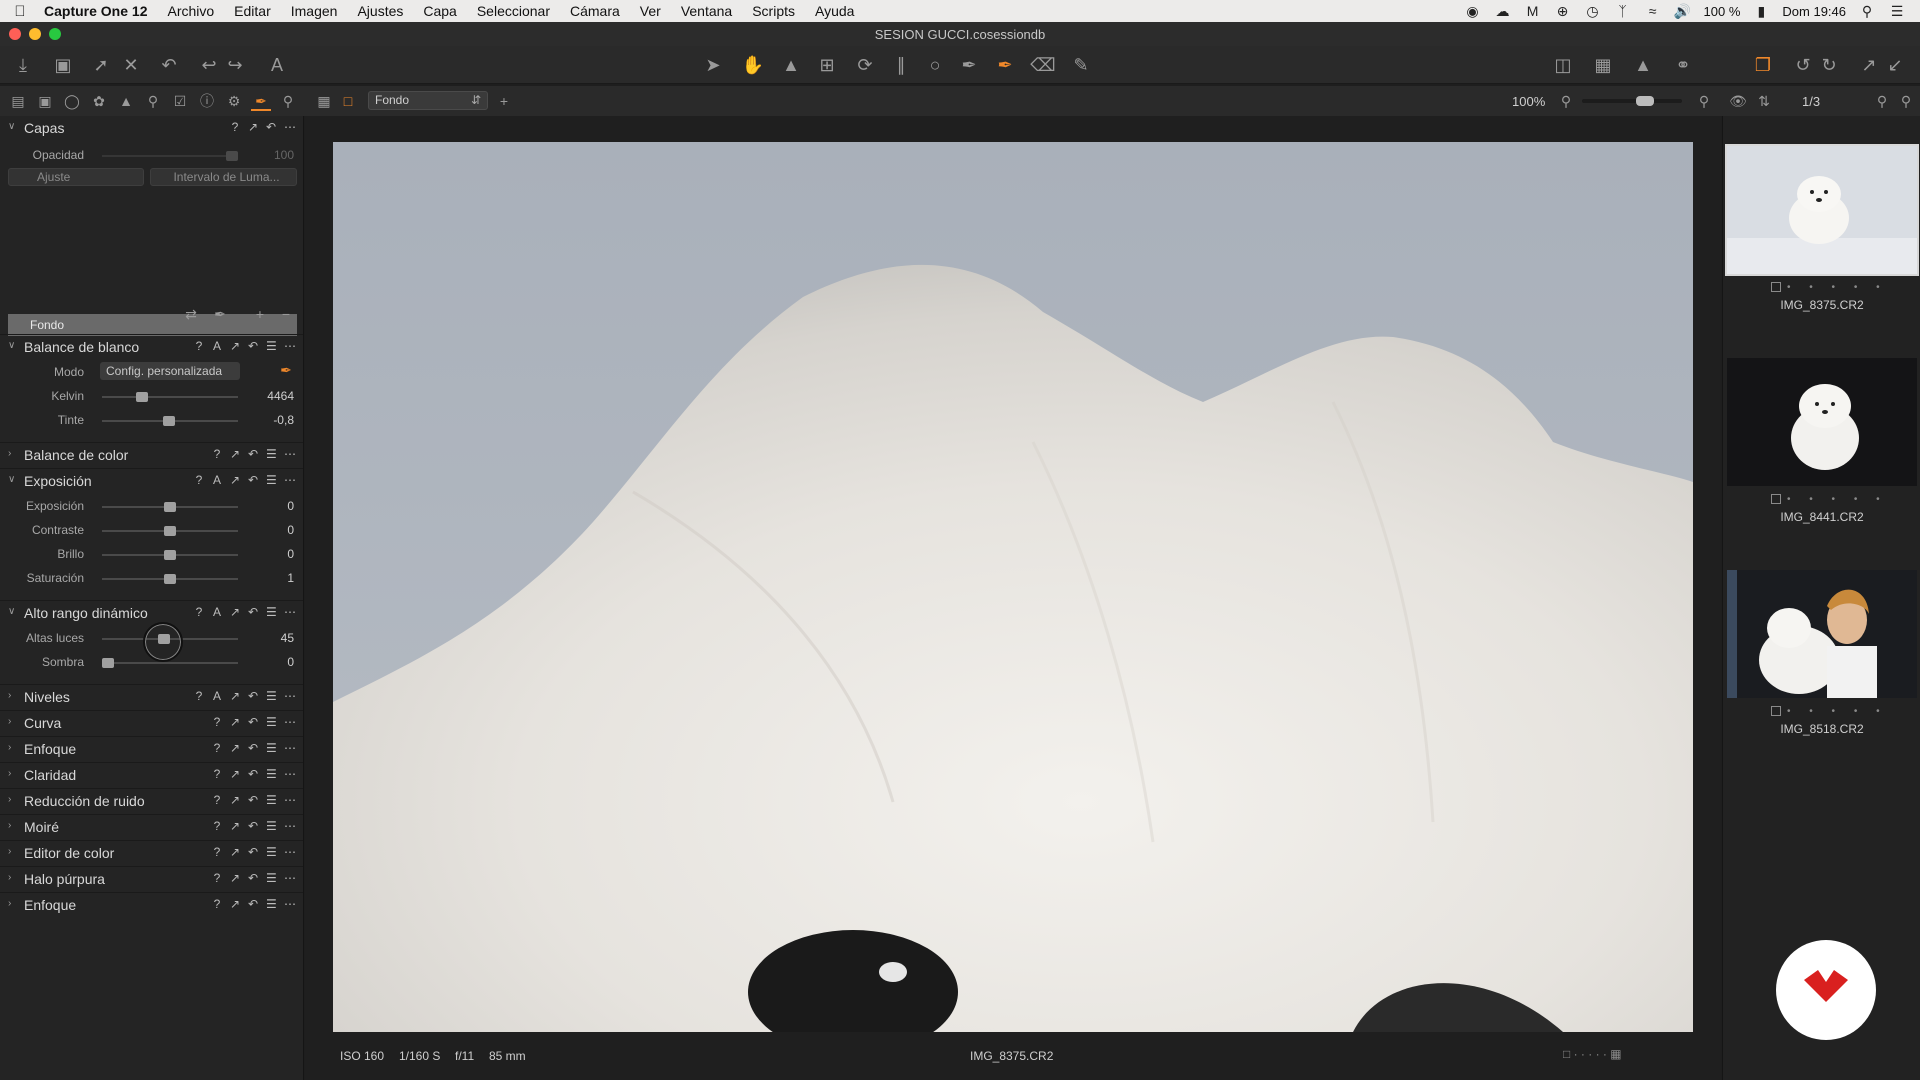 The image size is (1920, 1080). What do you see at coordinates (901, 65) in the screenshot?
I see `straighten-tool-icon: ∥` at bounding box center [901, 65].